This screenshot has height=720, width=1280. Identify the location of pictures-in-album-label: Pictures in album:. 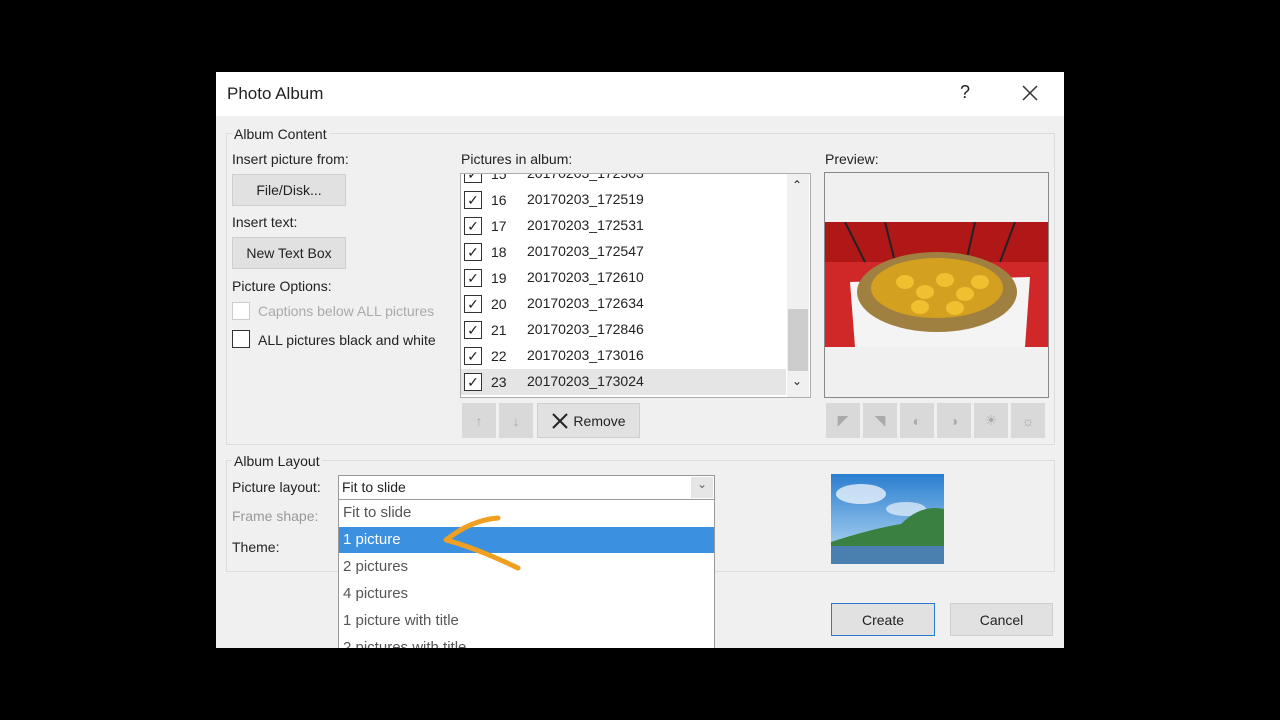
(517, 159).